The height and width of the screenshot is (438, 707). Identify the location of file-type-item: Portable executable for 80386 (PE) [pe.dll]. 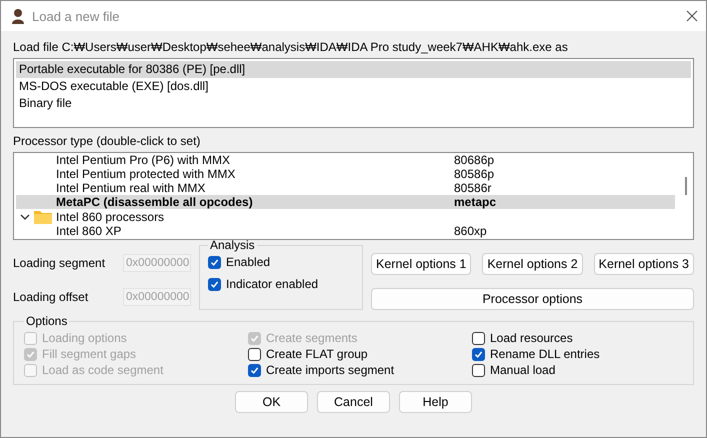
(353, 69).